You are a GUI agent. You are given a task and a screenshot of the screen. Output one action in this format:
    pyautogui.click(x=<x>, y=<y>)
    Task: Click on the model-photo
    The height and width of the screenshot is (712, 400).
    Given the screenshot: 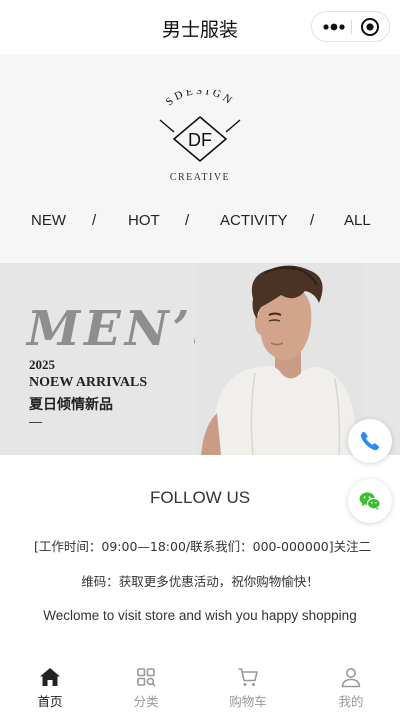 What is the action you would take?
    pyautogui.click(x=280, y=359)
    